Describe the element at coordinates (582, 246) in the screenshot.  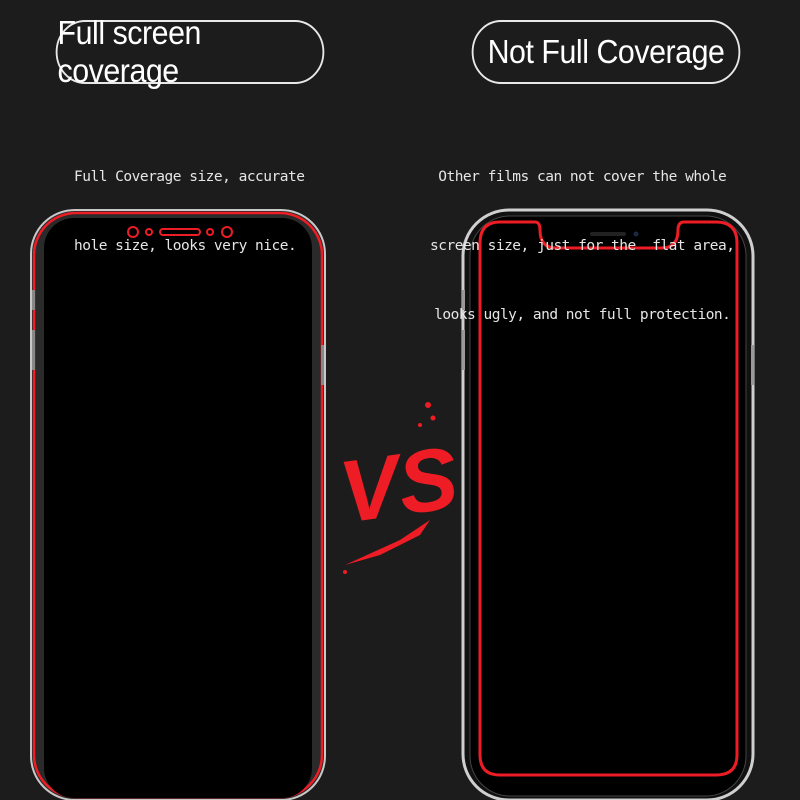
I see `right-description-line: screen size, just for the flat area,` at that location.